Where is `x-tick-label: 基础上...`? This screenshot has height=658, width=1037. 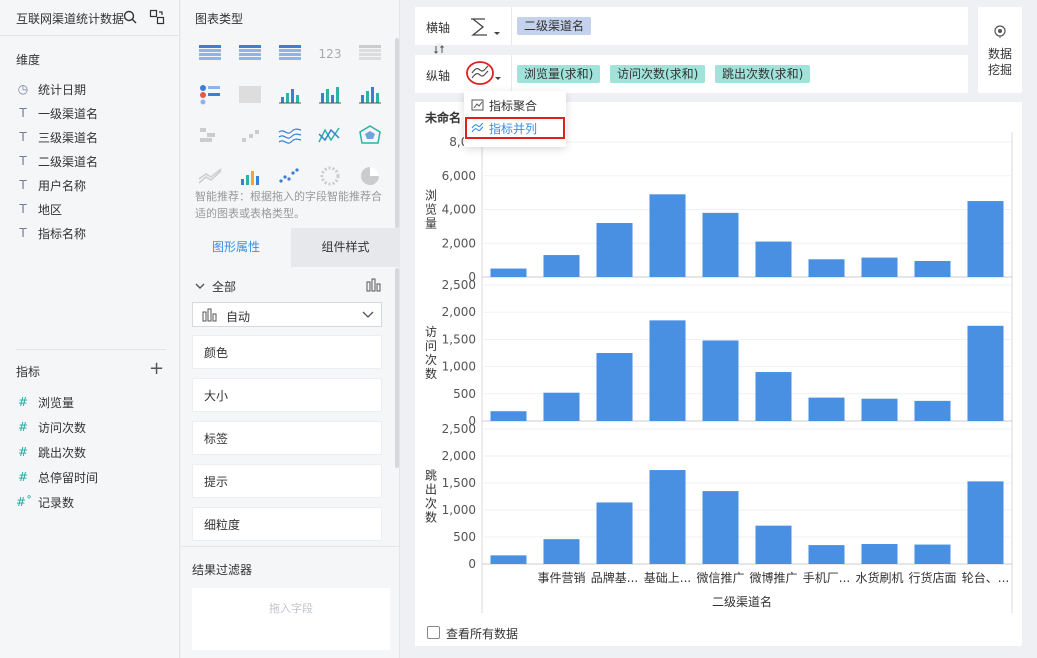
x-tick-label: 基础上... is located at coordinates (667, 578).